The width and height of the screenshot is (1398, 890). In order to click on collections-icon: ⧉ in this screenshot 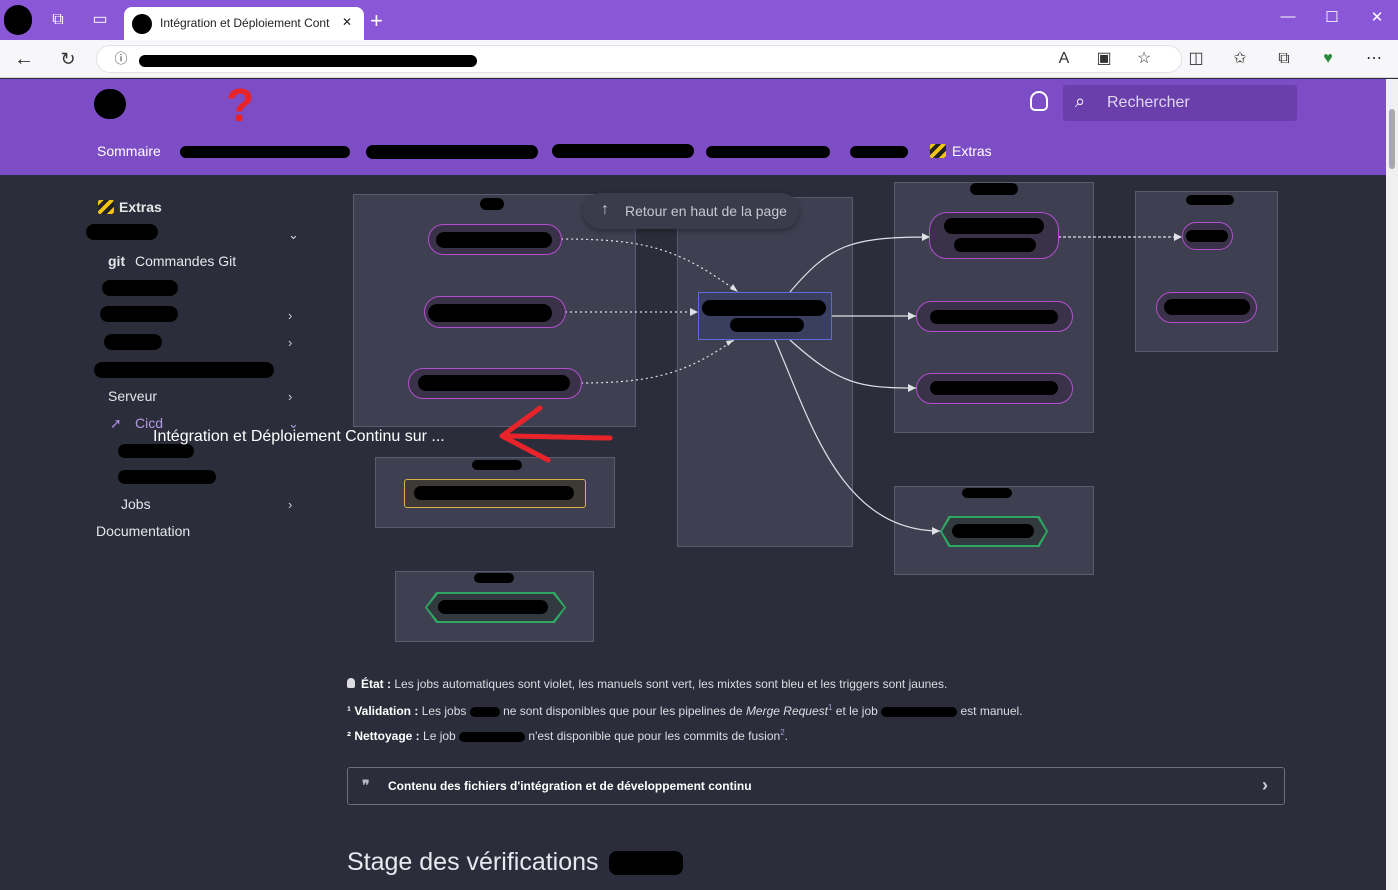, I will do `click(1284, 59)`.